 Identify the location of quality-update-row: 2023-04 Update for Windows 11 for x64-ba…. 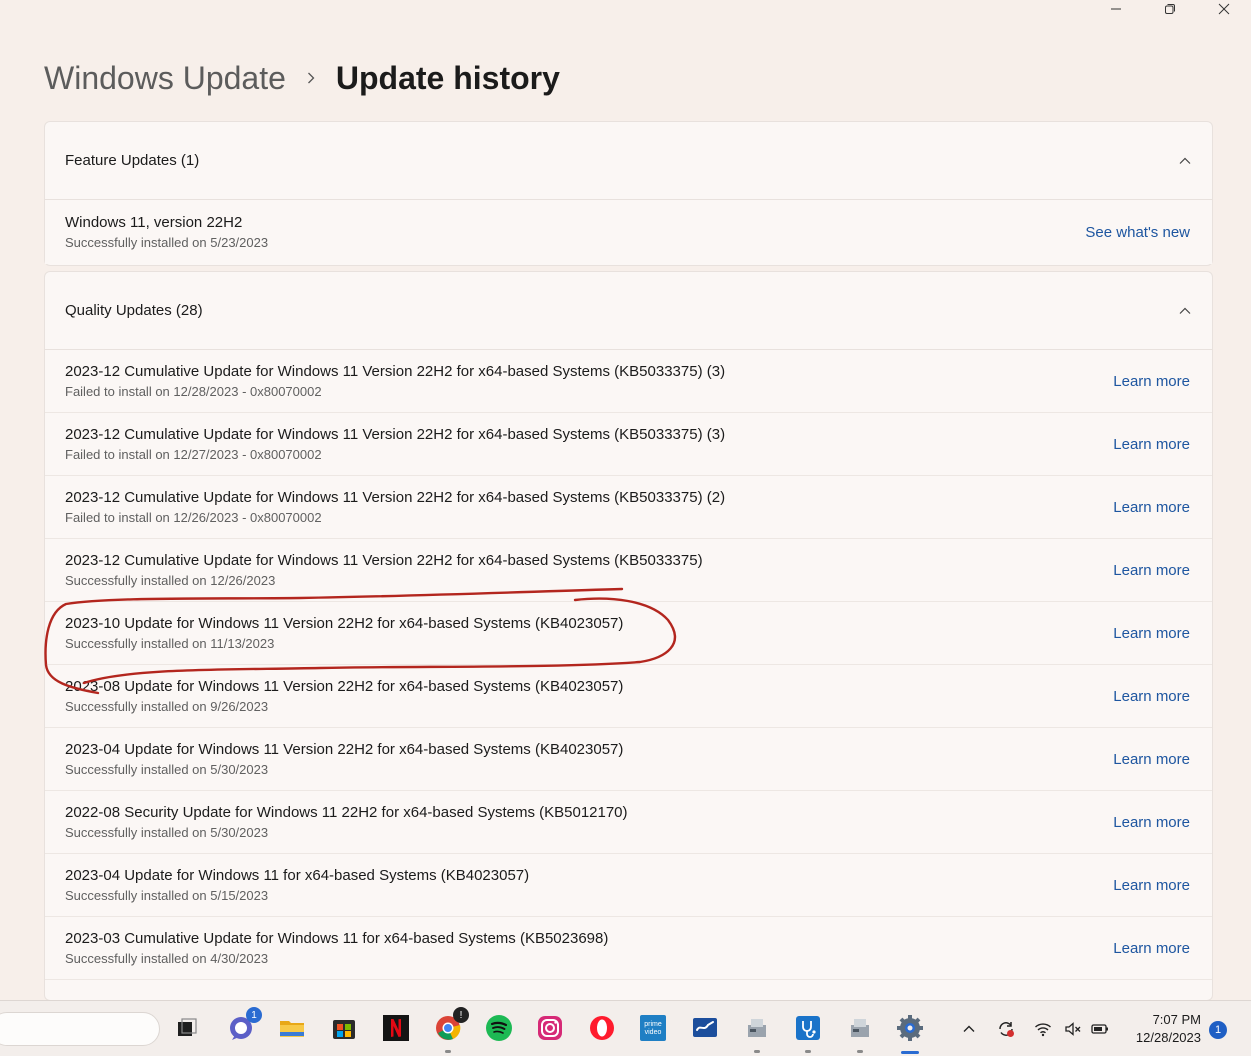
(628, 885).